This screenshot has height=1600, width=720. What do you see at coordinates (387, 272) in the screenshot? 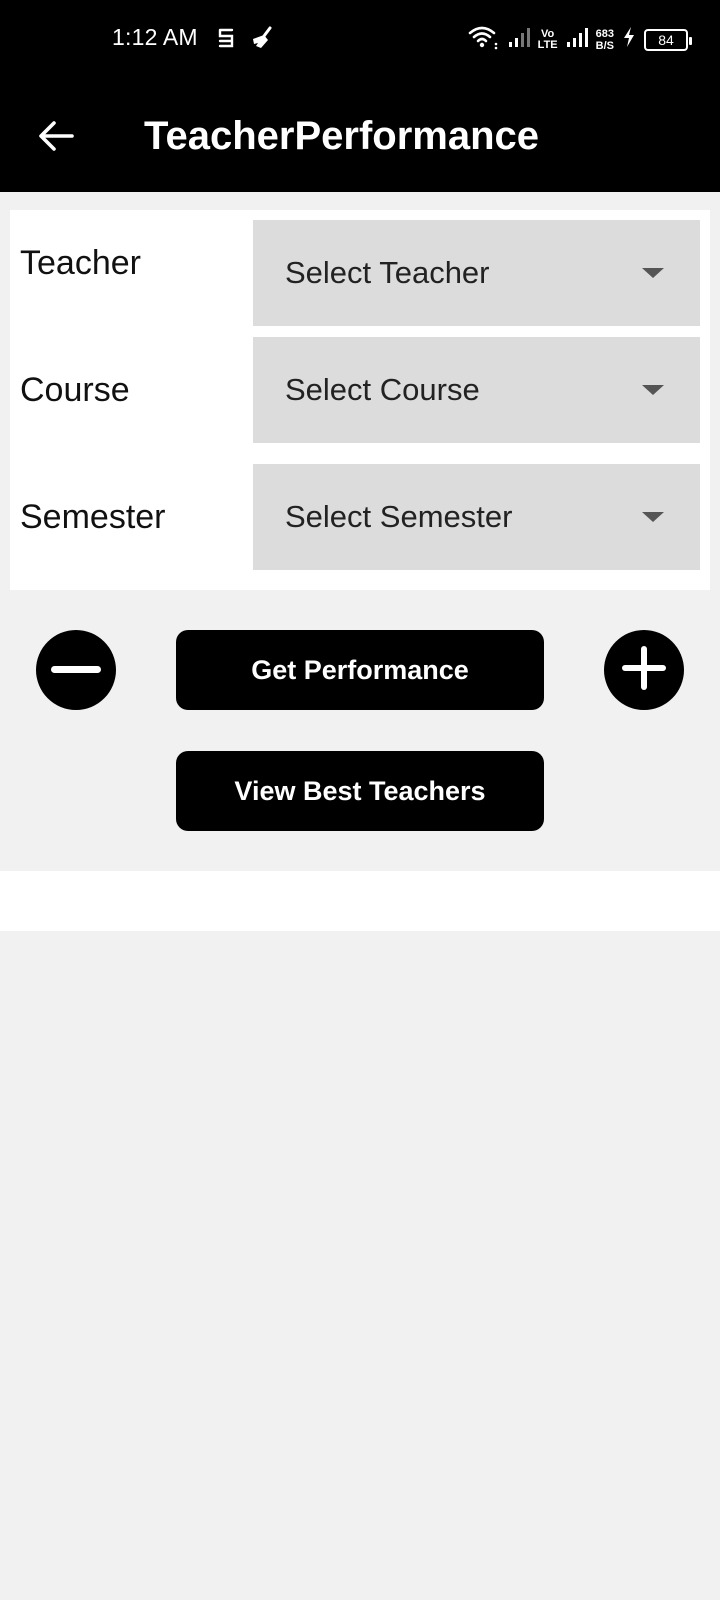
I see `teacher-dropdown-value: Select Teacher` at bounding box center [387, 272].